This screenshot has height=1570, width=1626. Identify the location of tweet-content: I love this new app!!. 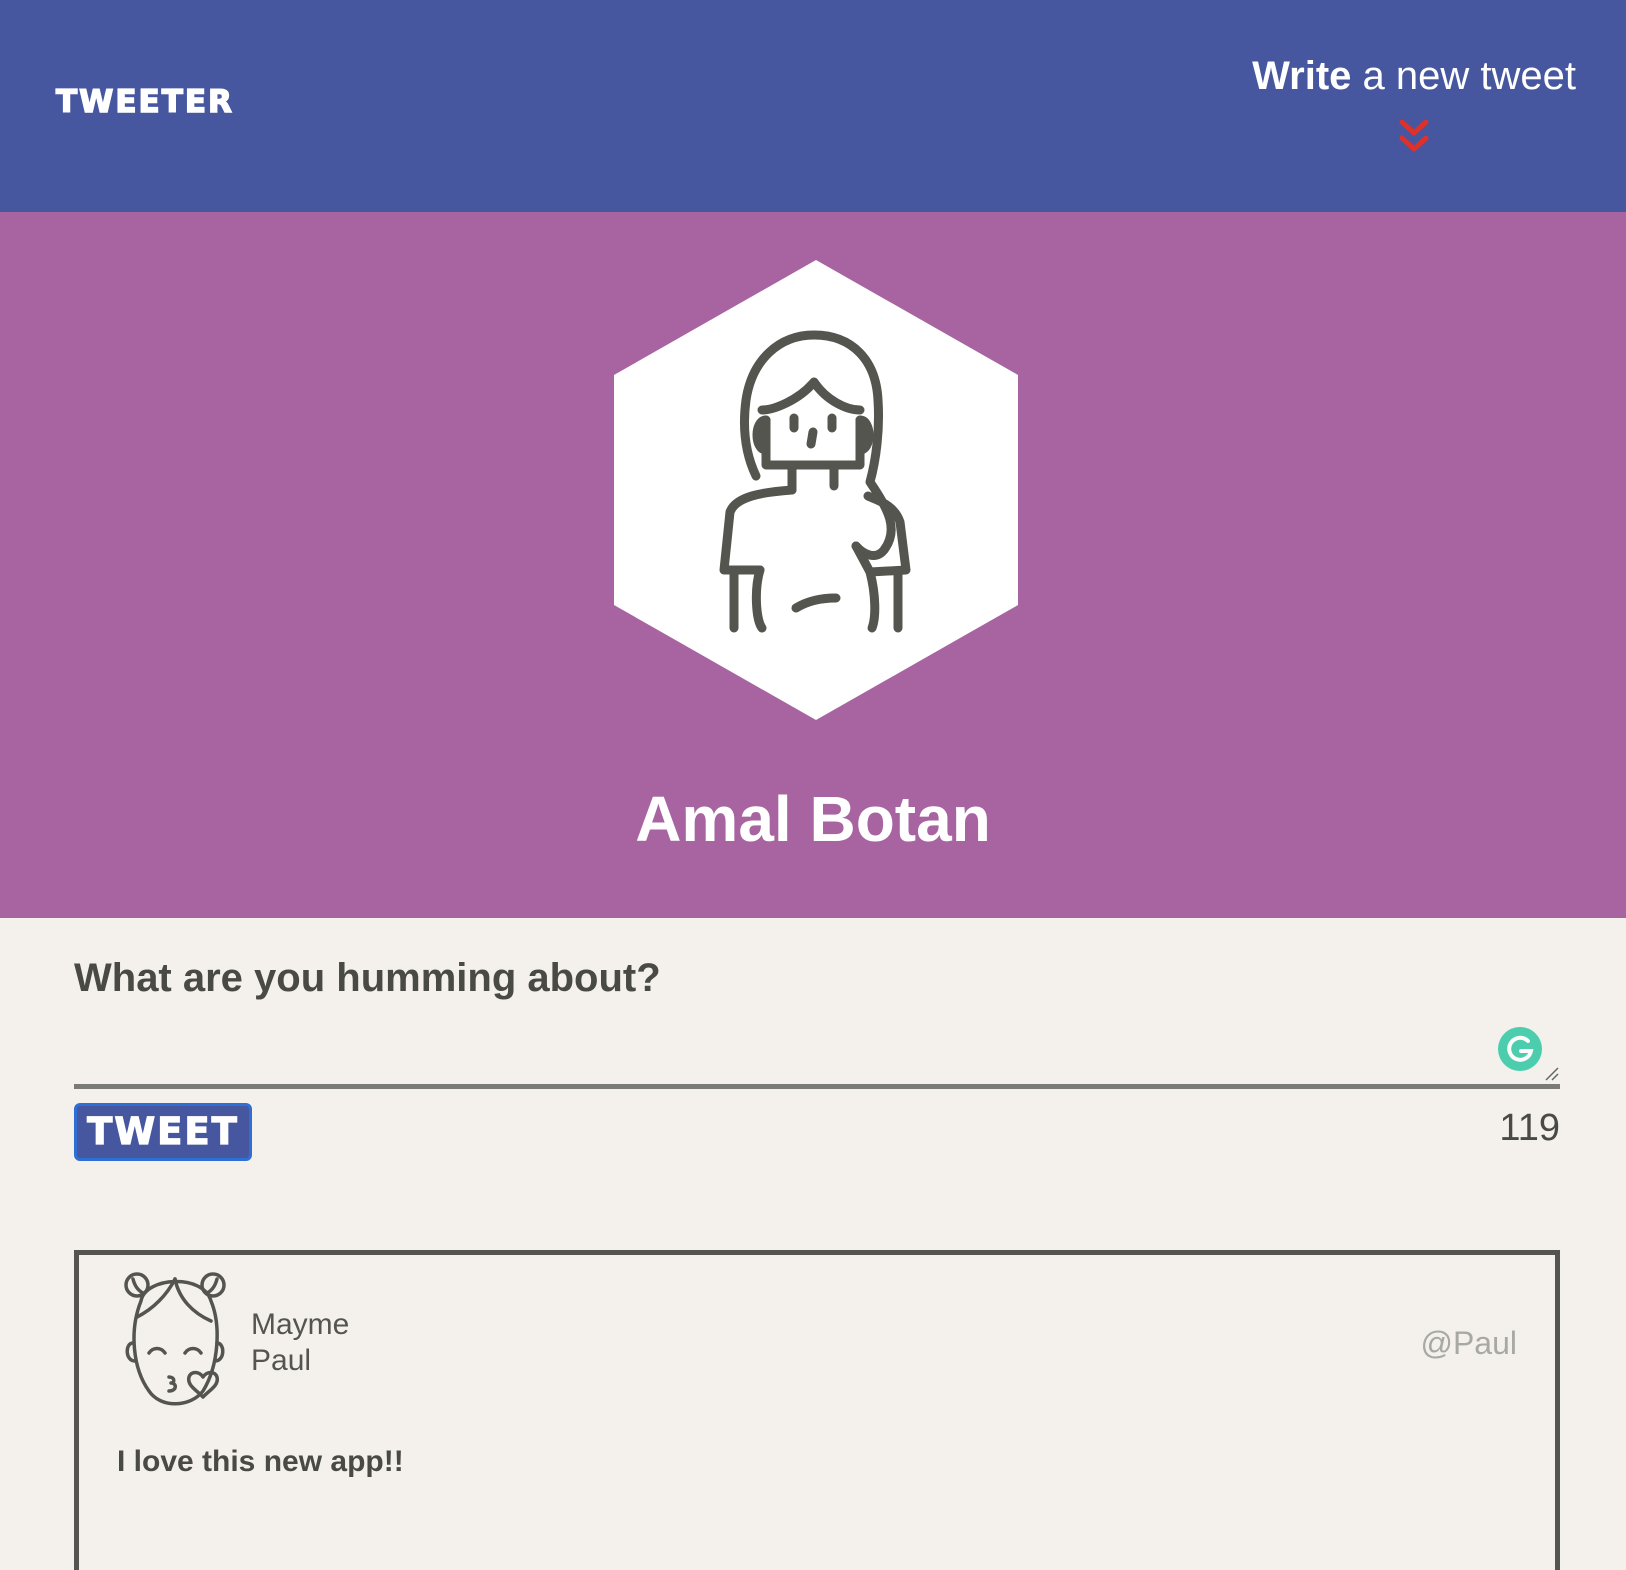
(260, 1461).